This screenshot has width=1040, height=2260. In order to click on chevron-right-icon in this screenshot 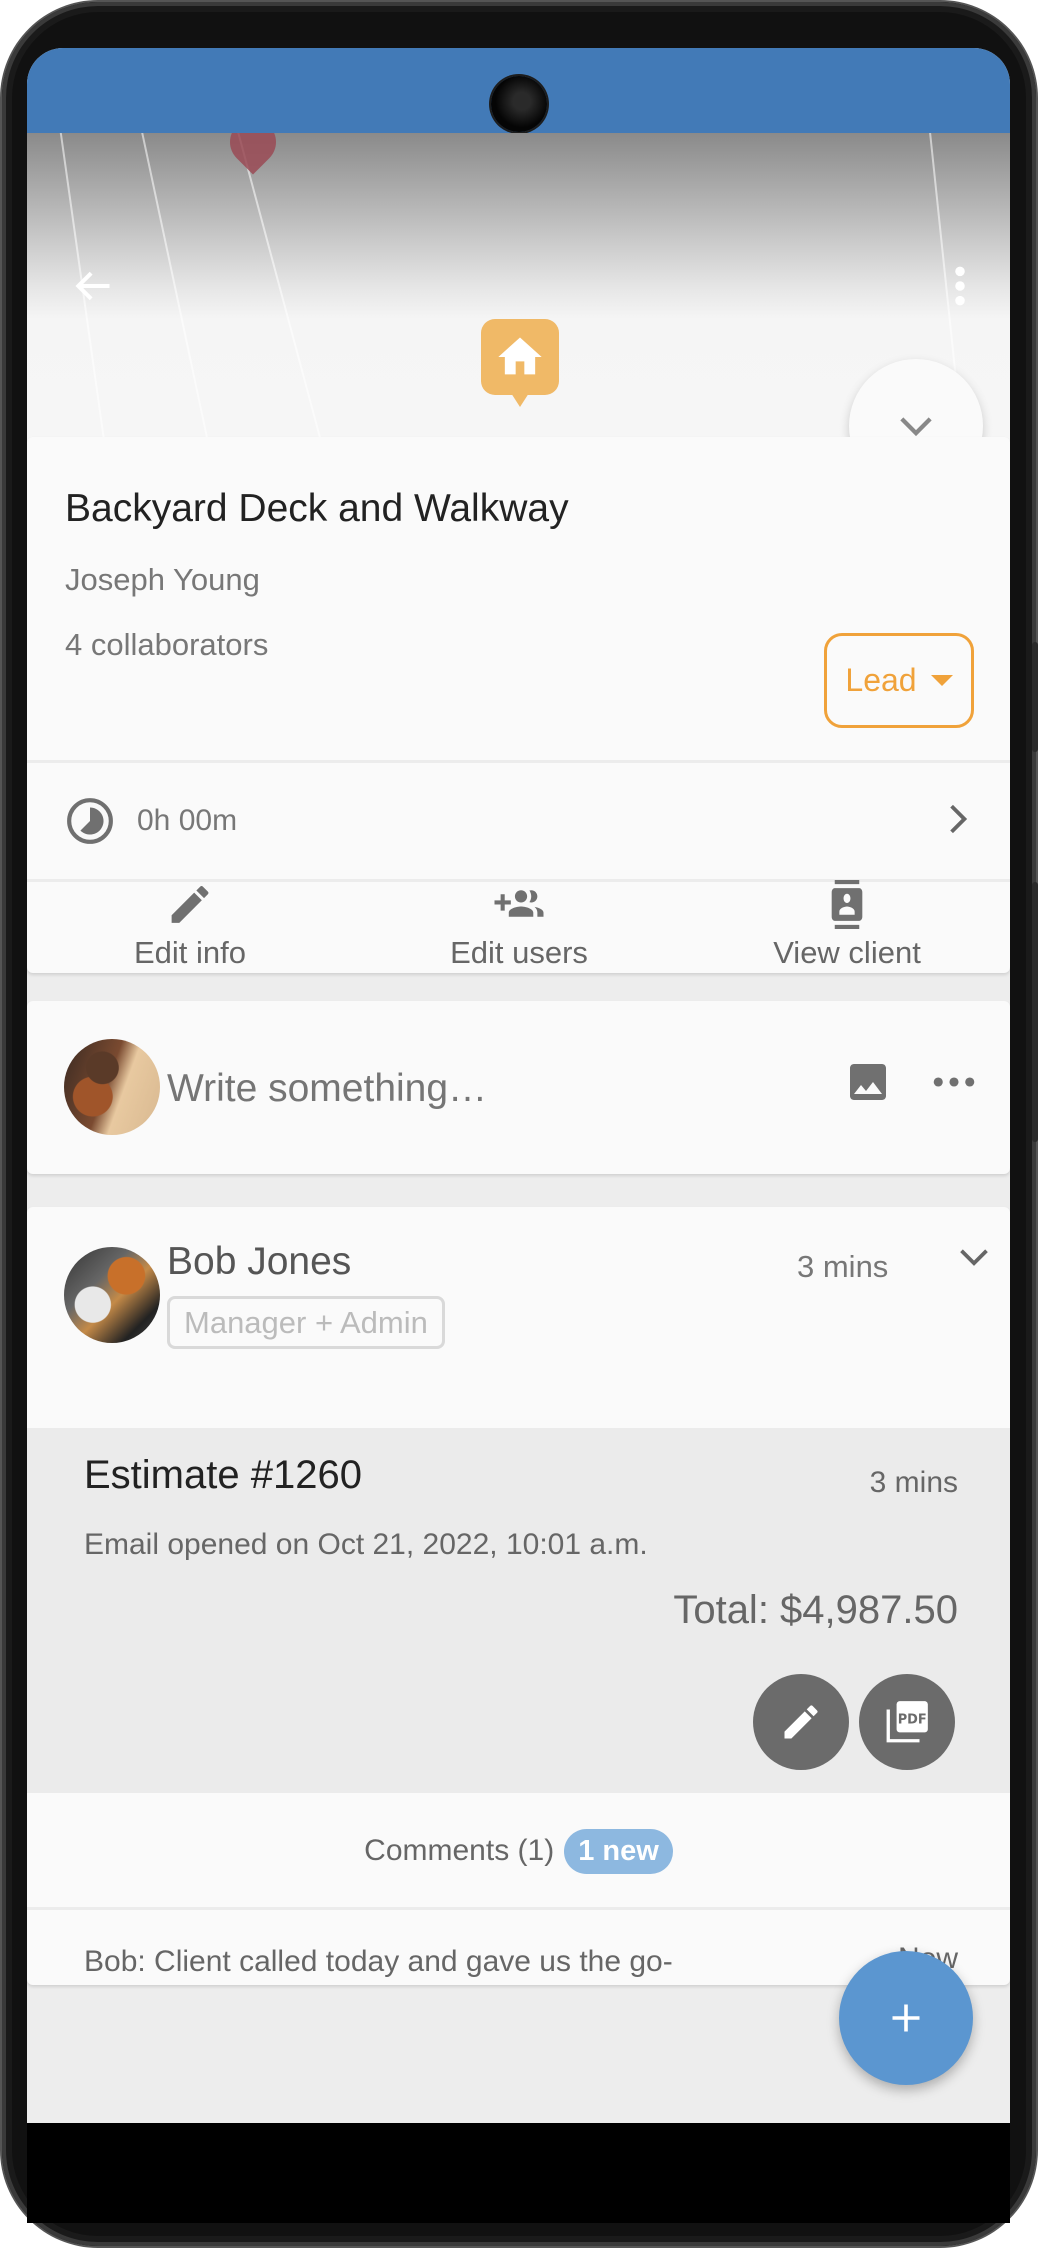, I will do `click(959, 819)`.